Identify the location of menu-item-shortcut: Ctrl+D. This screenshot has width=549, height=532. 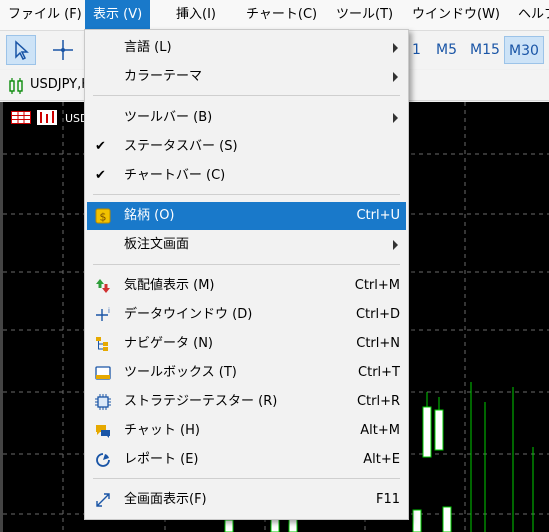
(377, 314).